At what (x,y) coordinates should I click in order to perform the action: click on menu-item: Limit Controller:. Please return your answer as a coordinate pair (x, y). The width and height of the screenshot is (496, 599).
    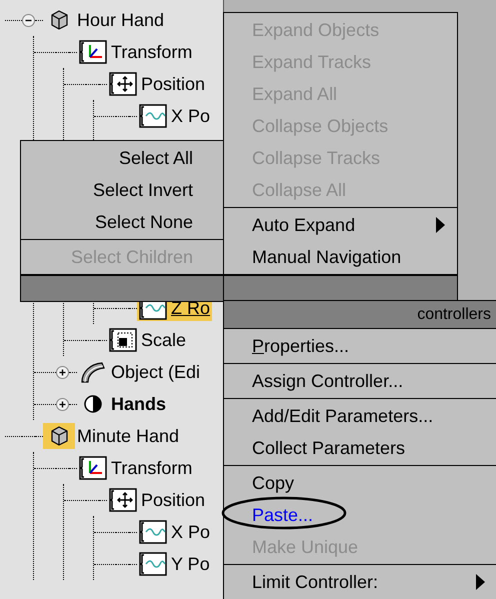
    Looking at the image, I should click on (360, 582).